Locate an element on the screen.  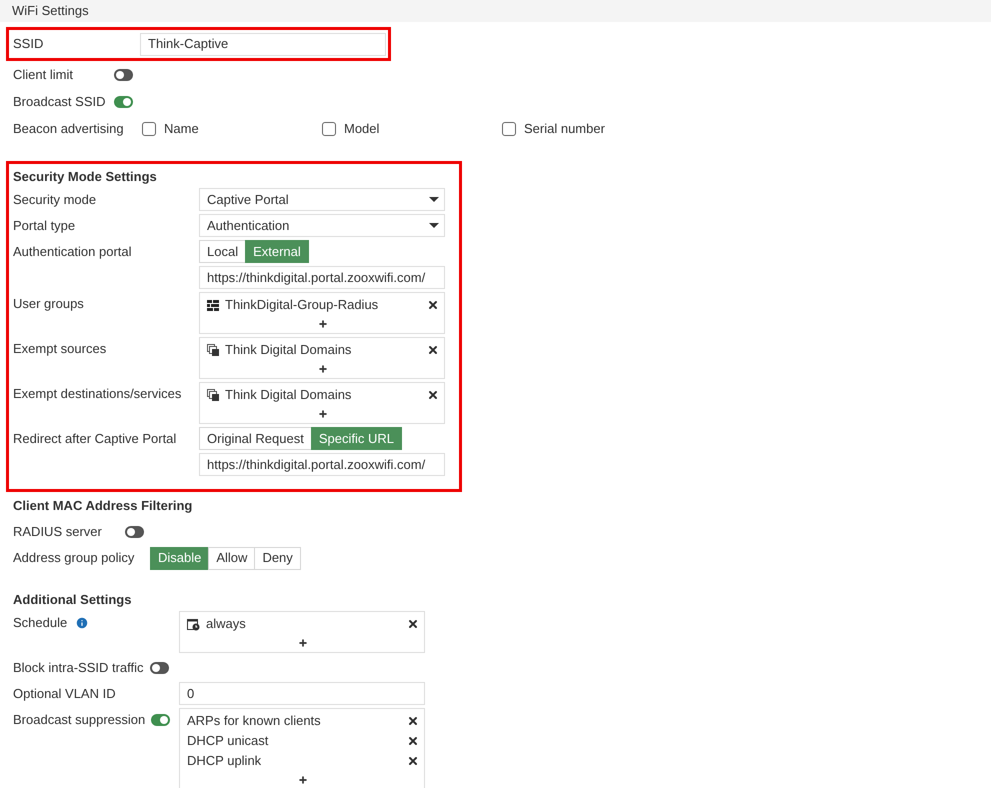
field-label: Security mode is located at coordinates (54, 199).